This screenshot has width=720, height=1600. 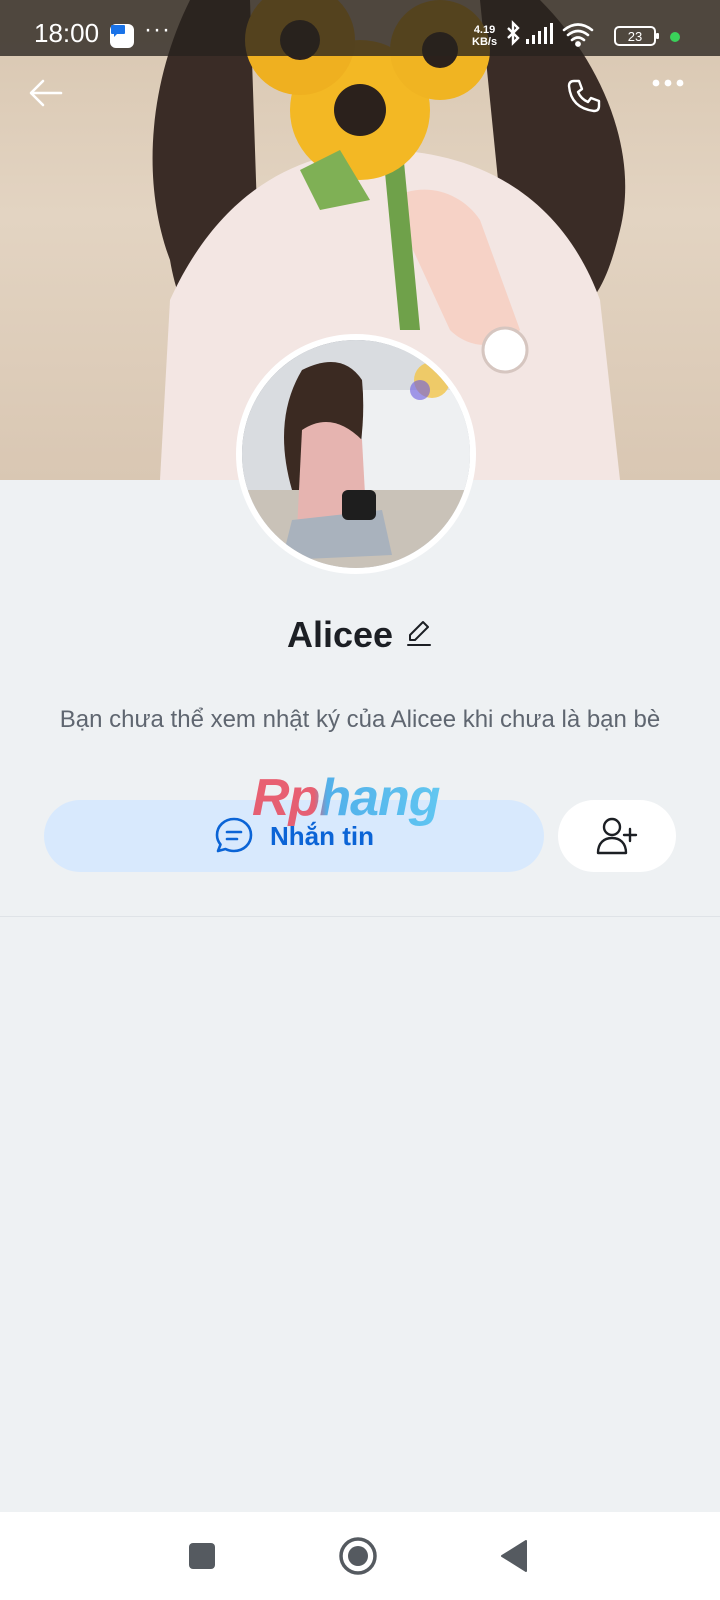 I want to click on avatar, so click(x=356, y=454).